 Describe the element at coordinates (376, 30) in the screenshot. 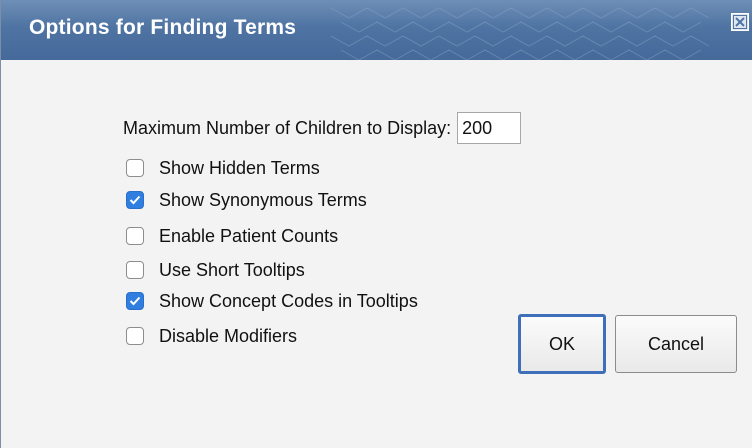

I see `dialog-titlebar: Options for Finding Terms` at that location.